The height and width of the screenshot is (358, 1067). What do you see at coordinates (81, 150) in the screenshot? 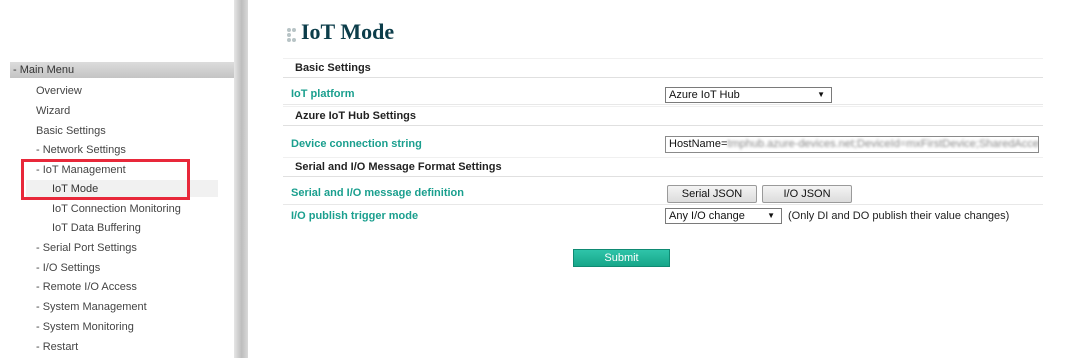
I see `sidebar-item-network-settings: - Network Settings` at bounding box center [81, 150].